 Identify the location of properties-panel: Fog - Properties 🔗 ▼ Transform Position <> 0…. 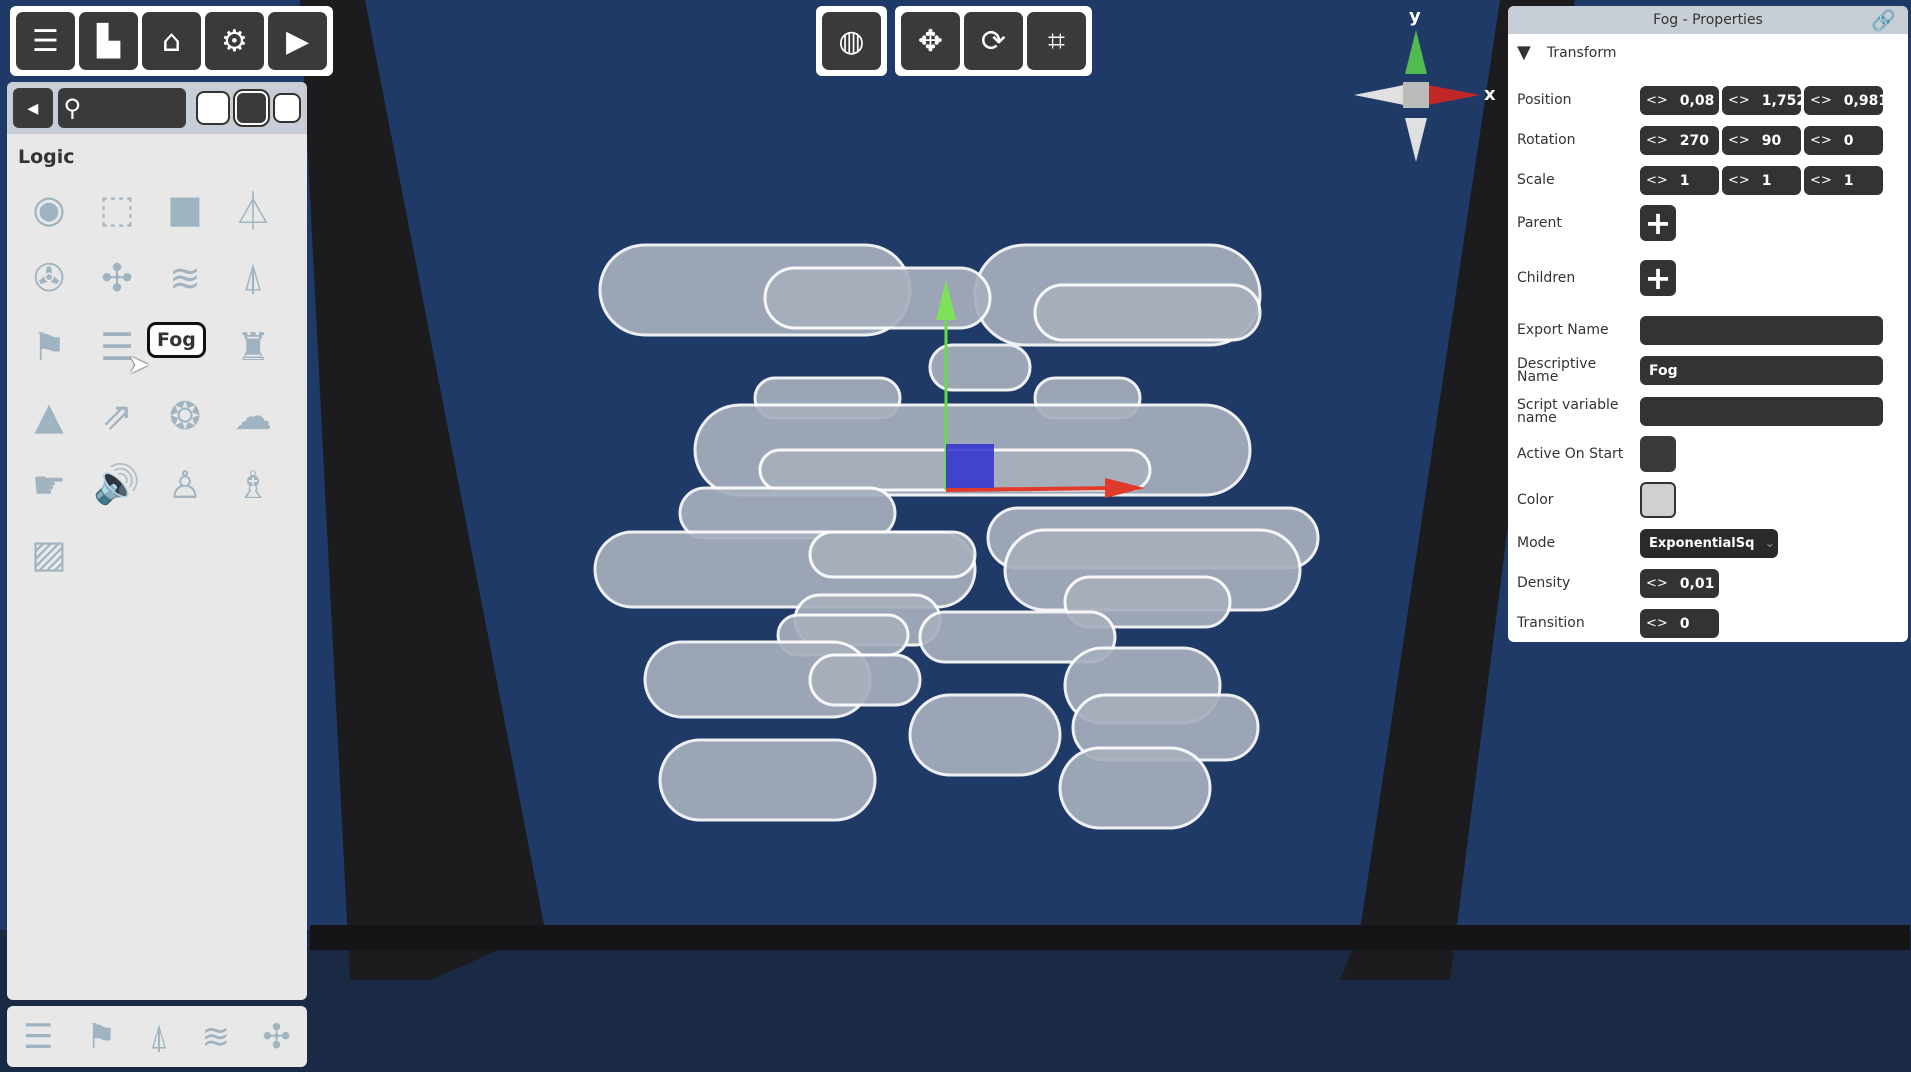
(1708, 324).